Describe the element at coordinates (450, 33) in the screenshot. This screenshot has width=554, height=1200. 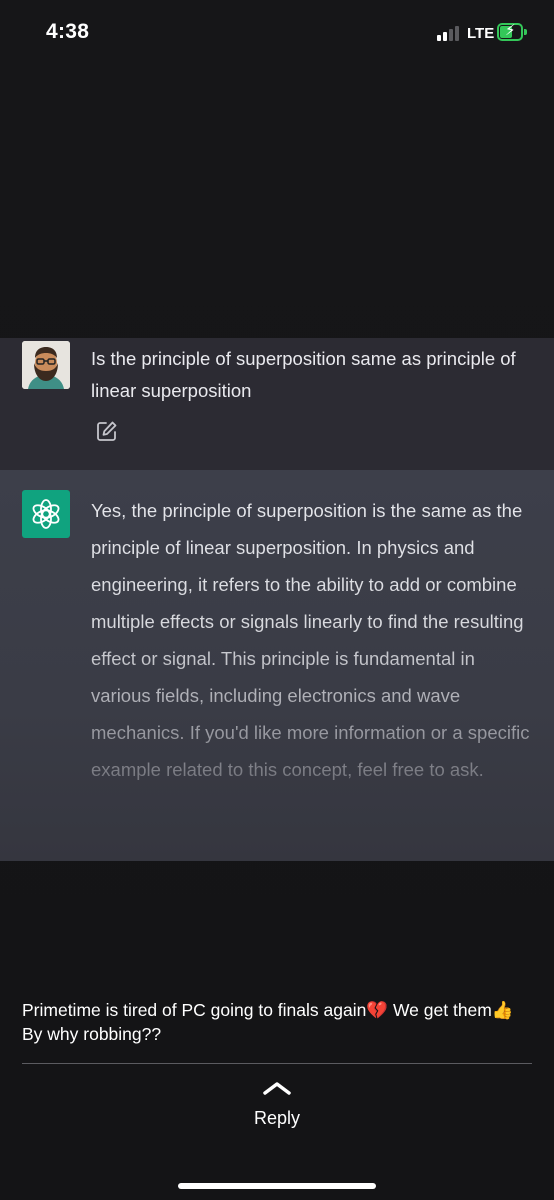
I see `signal-icon` at that location.